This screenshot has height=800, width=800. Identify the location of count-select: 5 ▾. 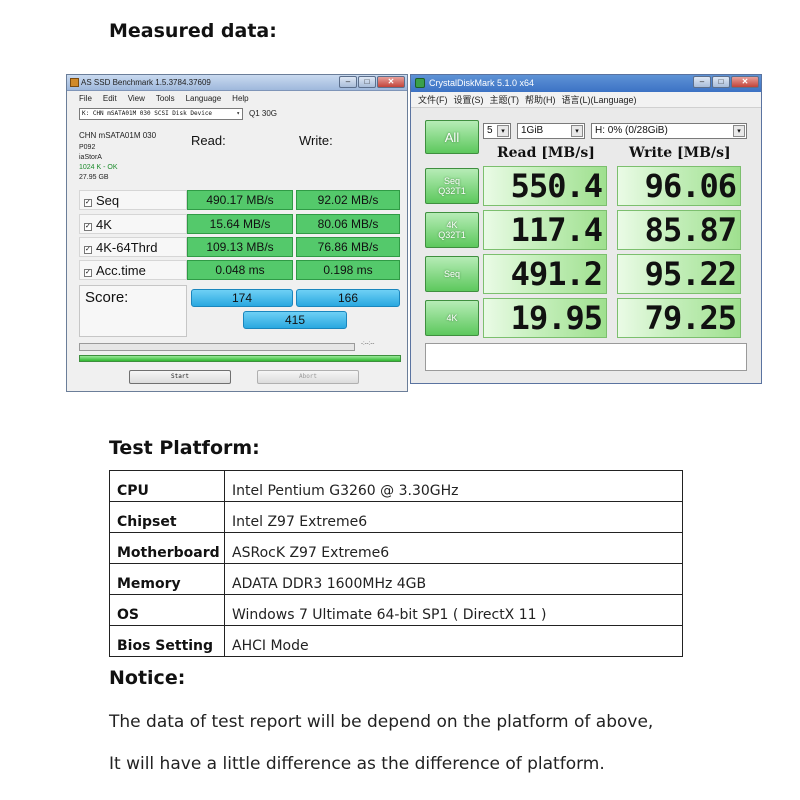
(497, 131).